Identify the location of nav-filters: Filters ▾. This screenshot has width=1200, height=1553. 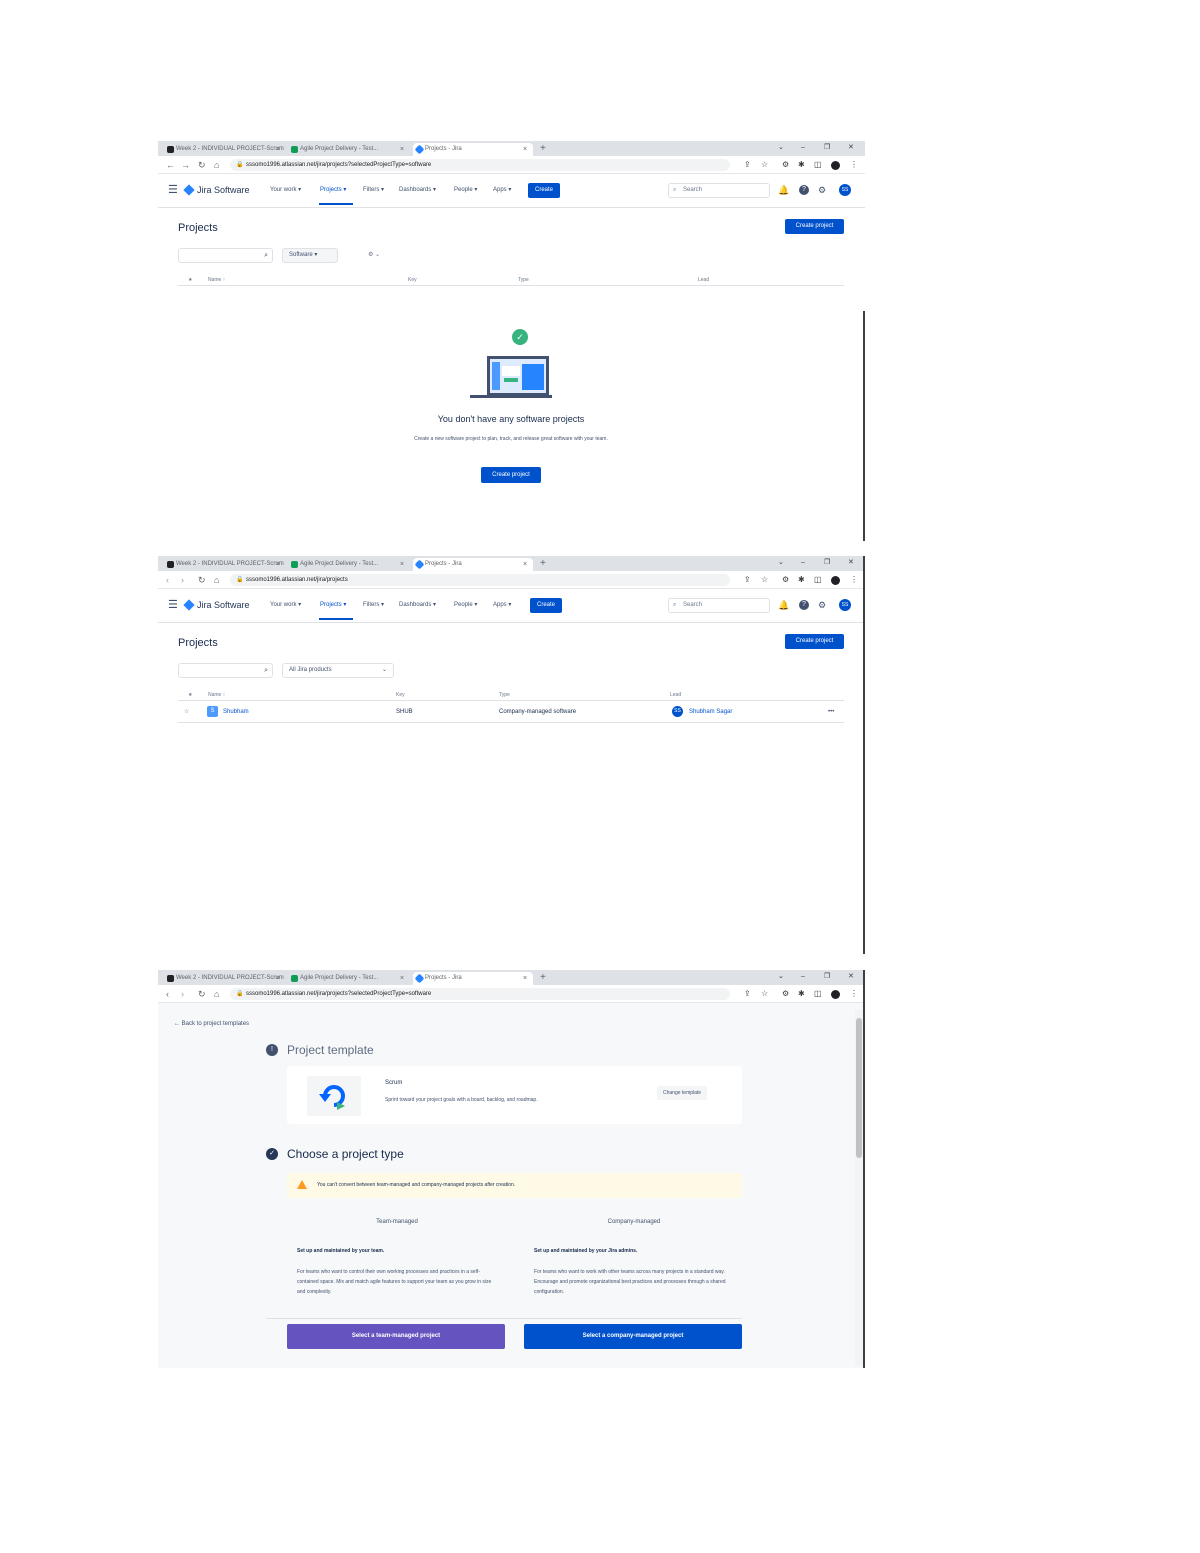
(373, 190).